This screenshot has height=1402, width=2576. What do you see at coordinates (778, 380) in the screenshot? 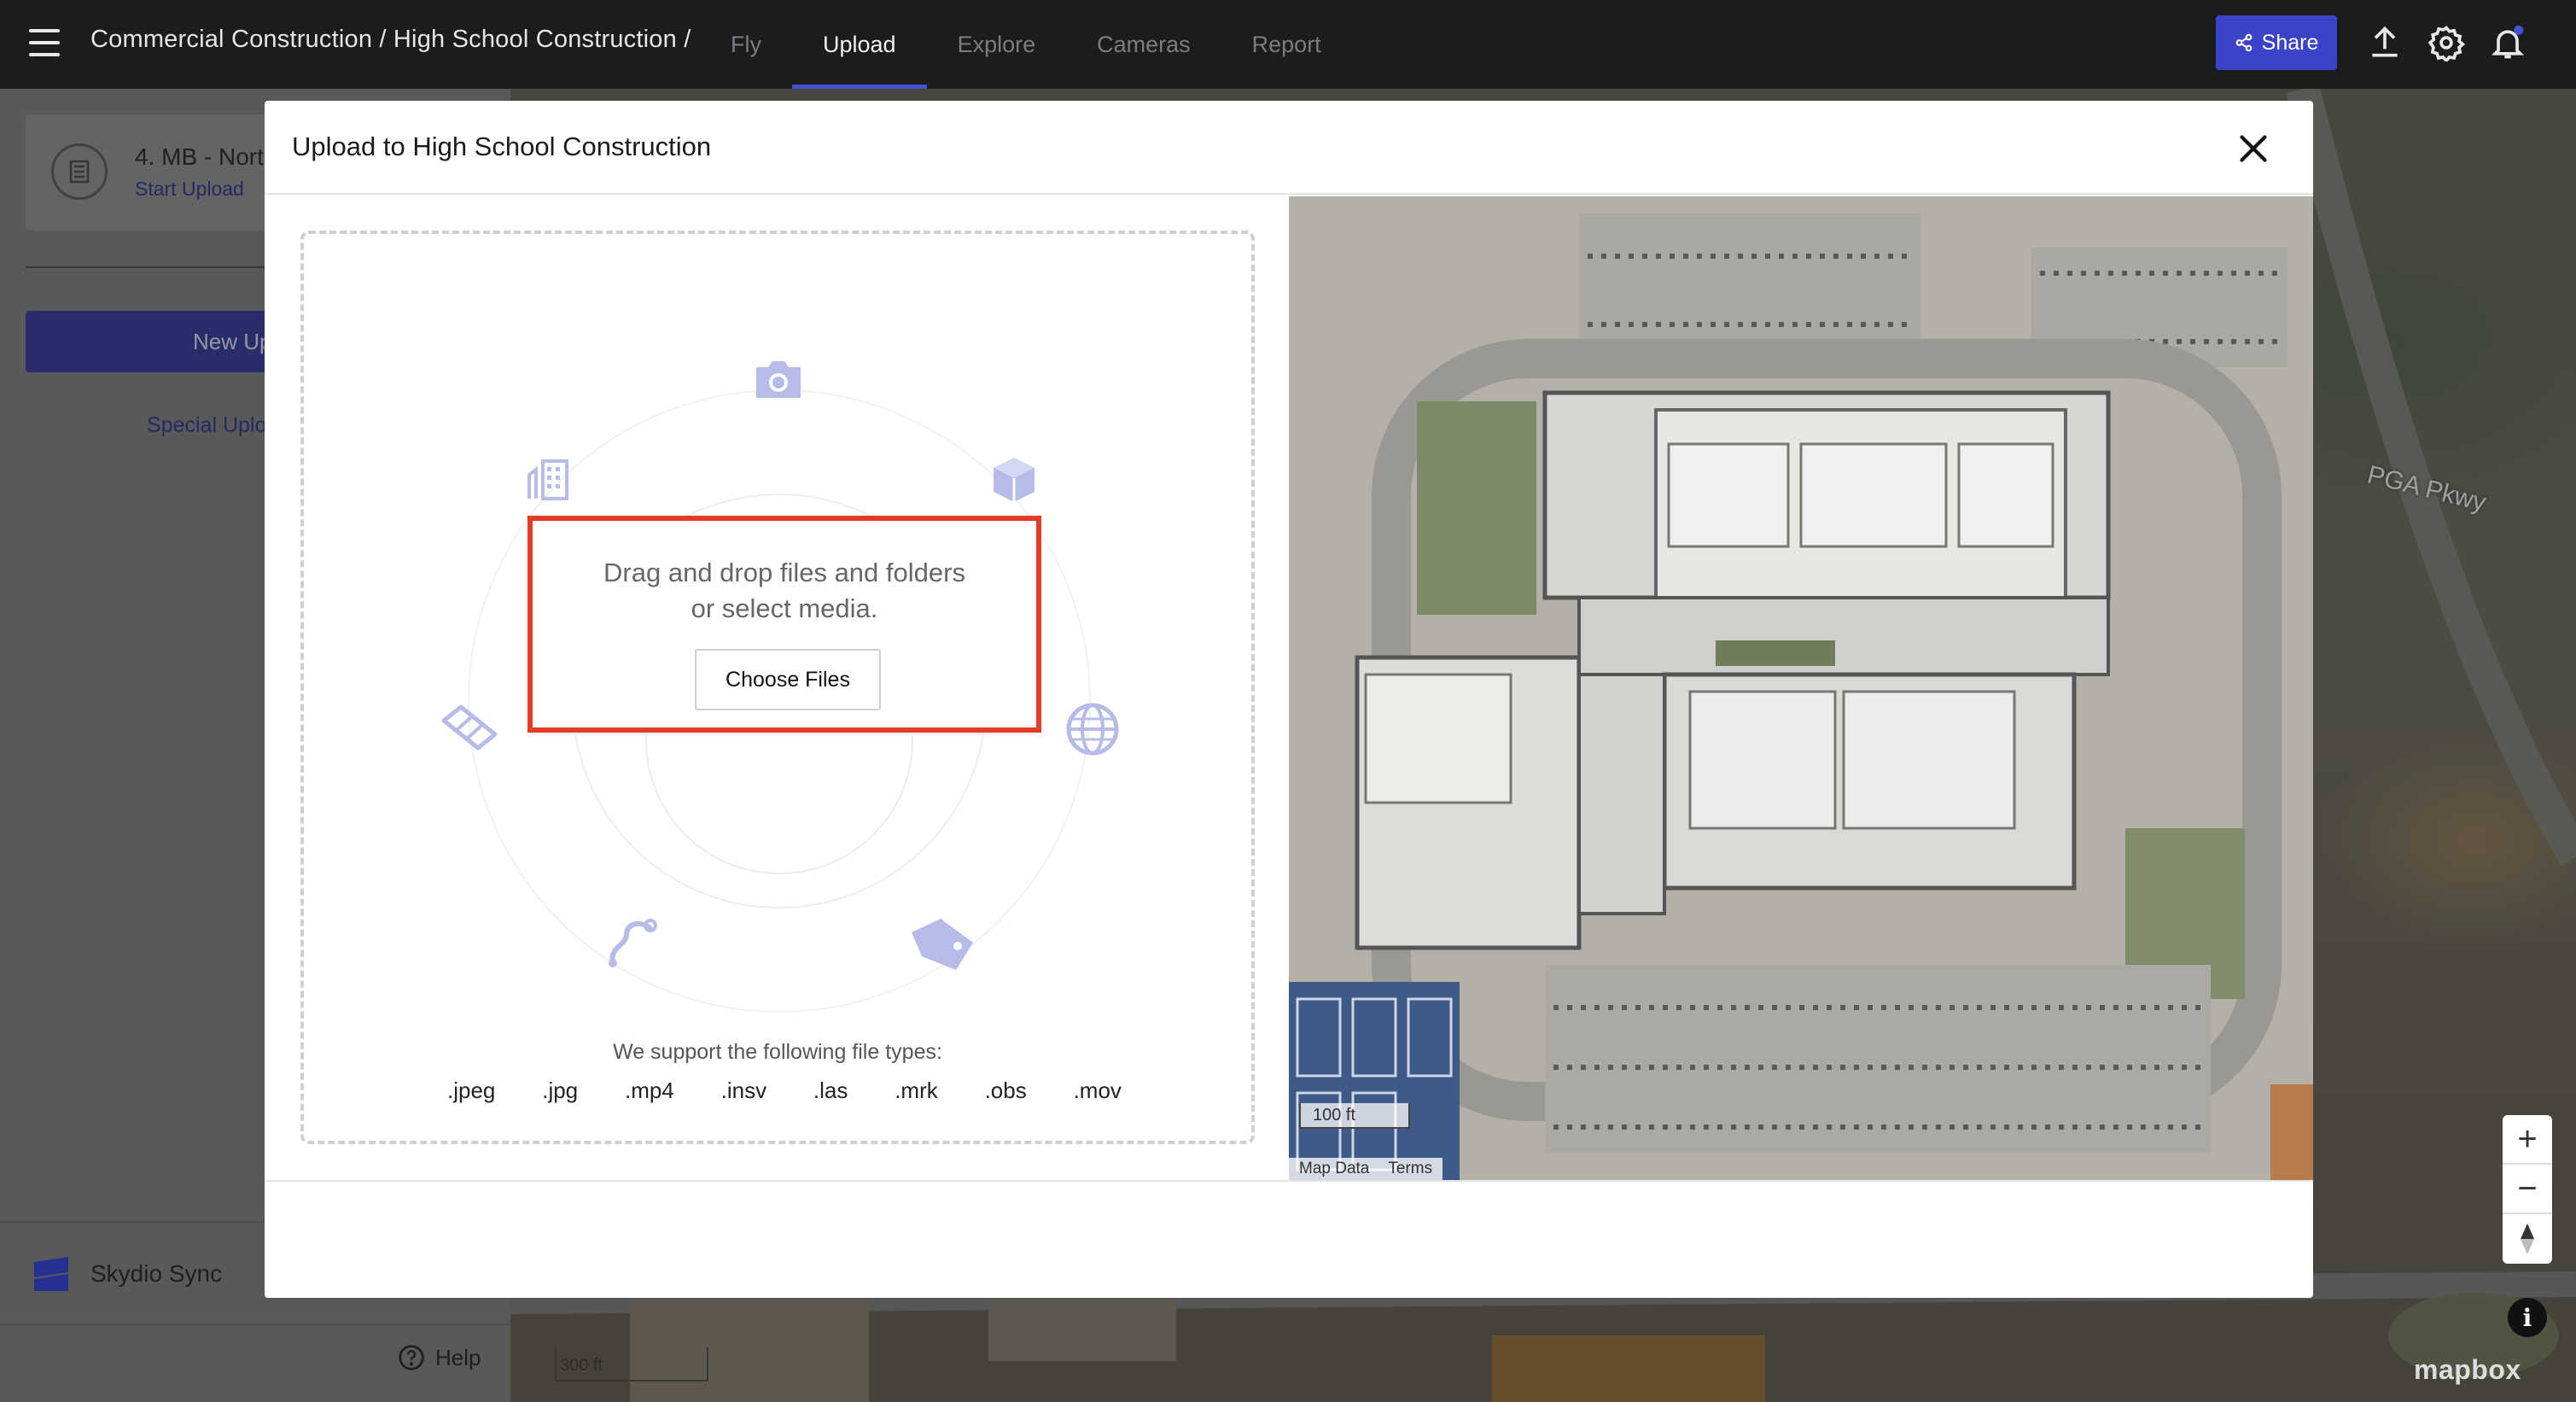
I see `camera-icon` at bounding box center [778, 380].